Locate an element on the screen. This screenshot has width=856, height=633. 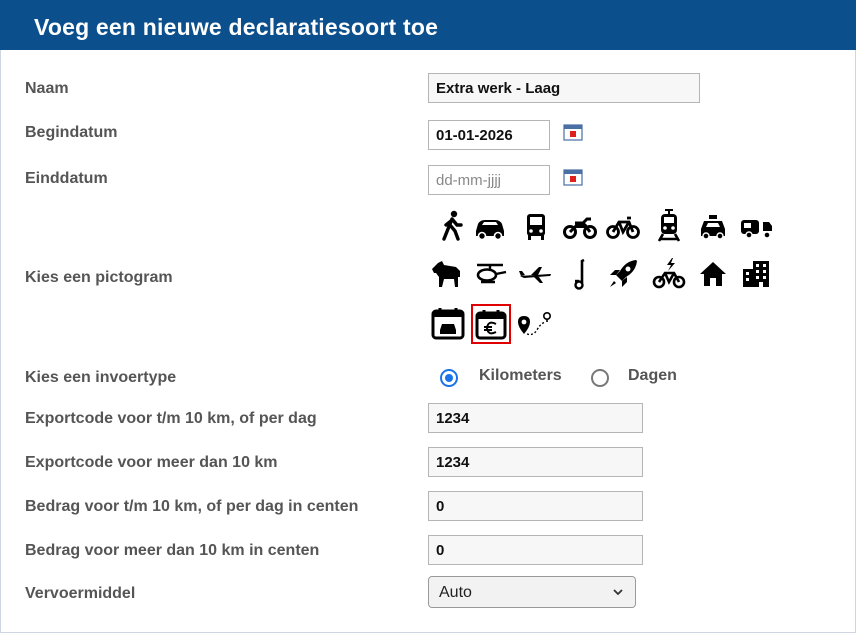
vervoermiddel-value: Auto is located at coordinates (455, 592).